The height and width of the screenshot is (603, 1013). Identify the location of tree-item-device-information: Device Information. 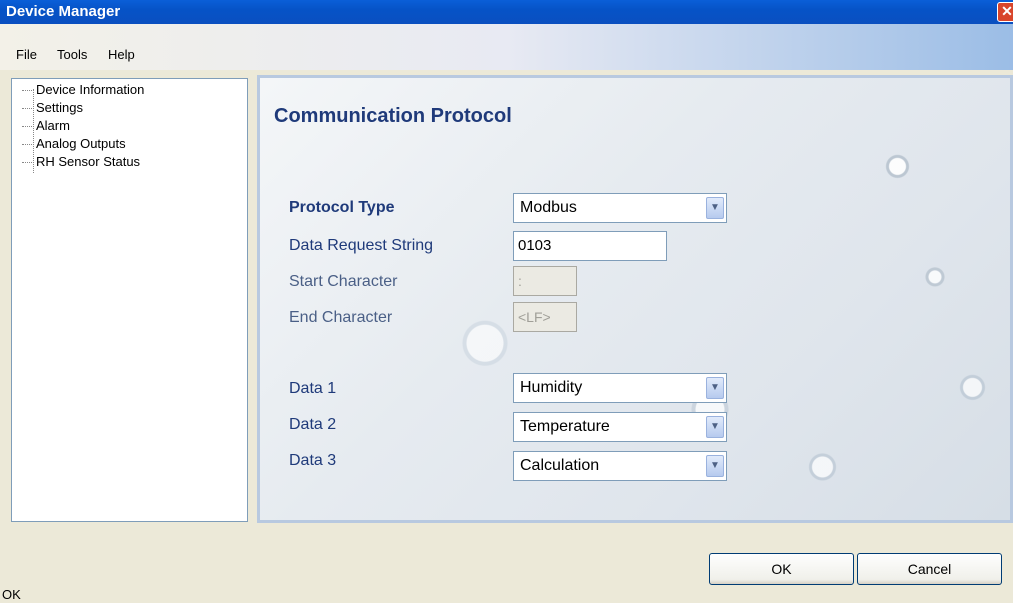
(83, 90).